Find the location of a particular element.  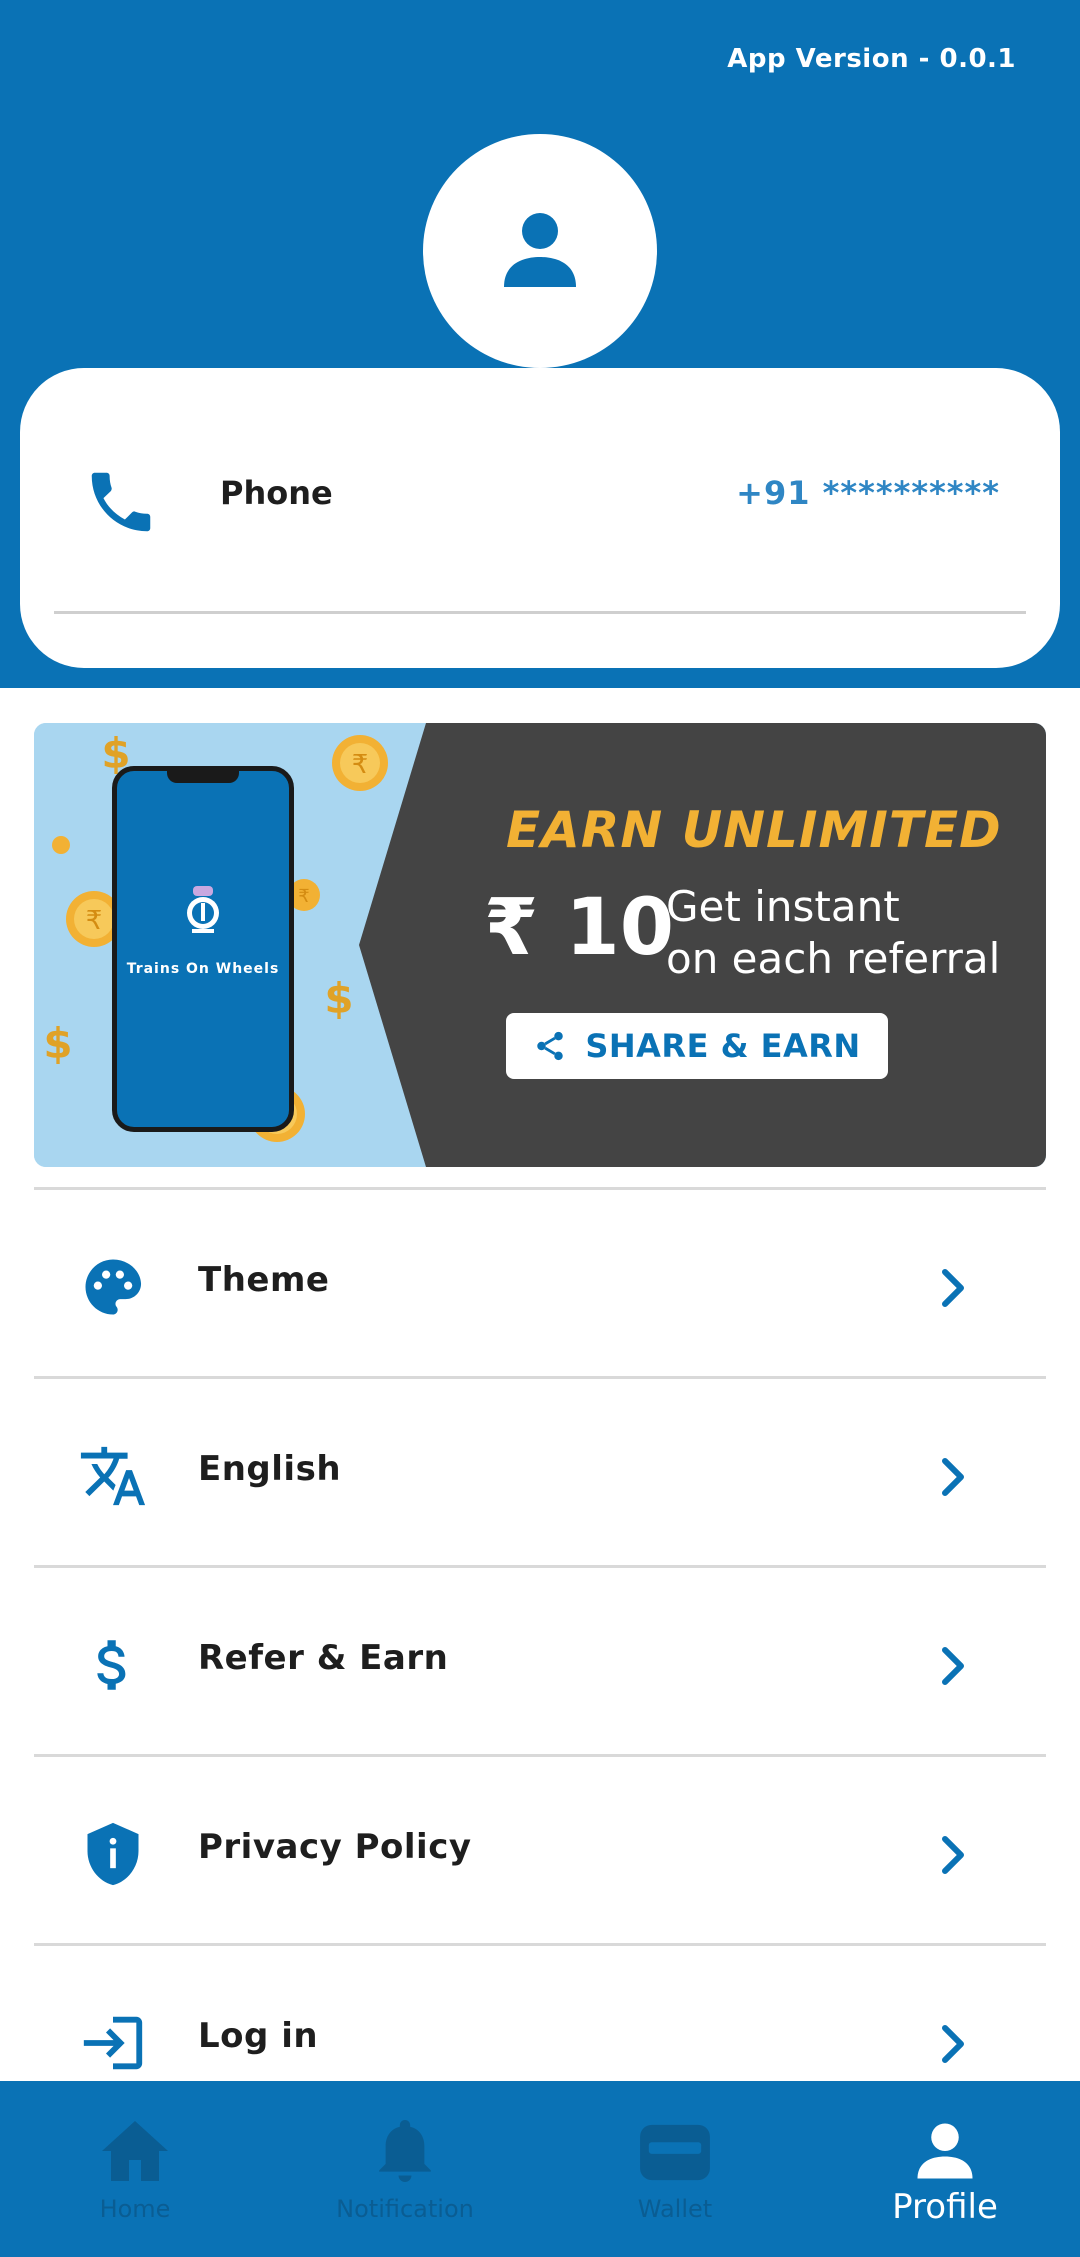

translate-icon is located at coordinates (113, 1476).